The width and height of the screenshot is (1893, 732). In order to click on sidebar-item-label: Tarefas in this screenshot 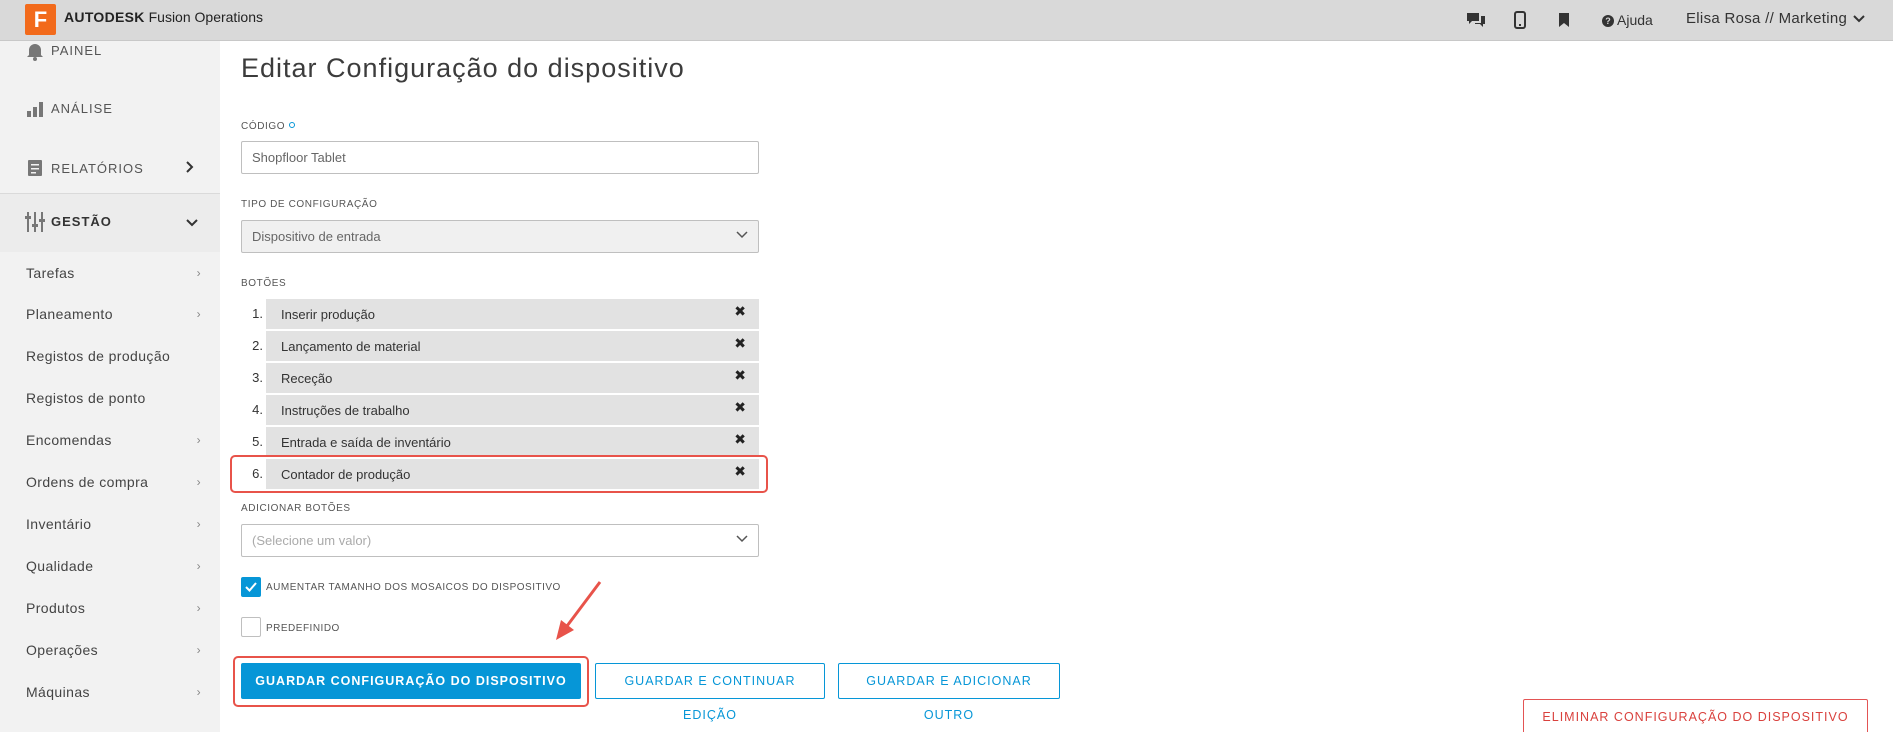, I will do `click(50, 273)`.